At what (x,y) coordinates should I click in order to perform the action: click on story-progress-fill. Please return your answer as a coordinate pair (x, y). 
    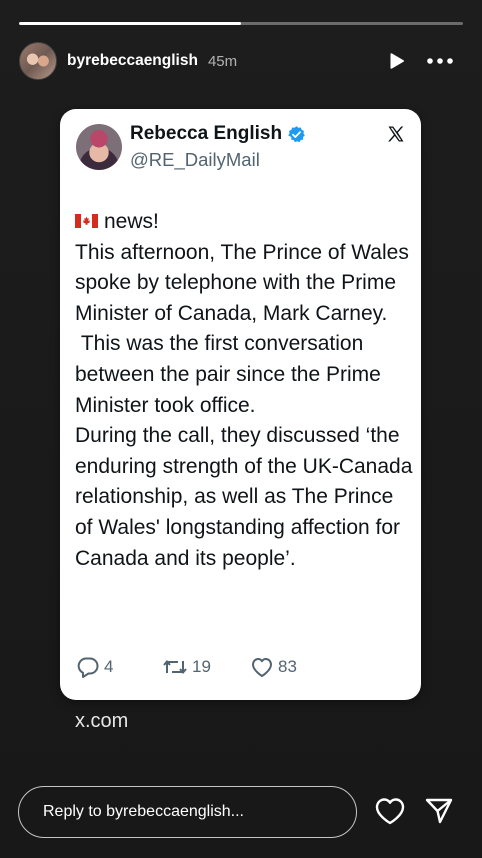
    Looking at the image, I should click on (130, 23).